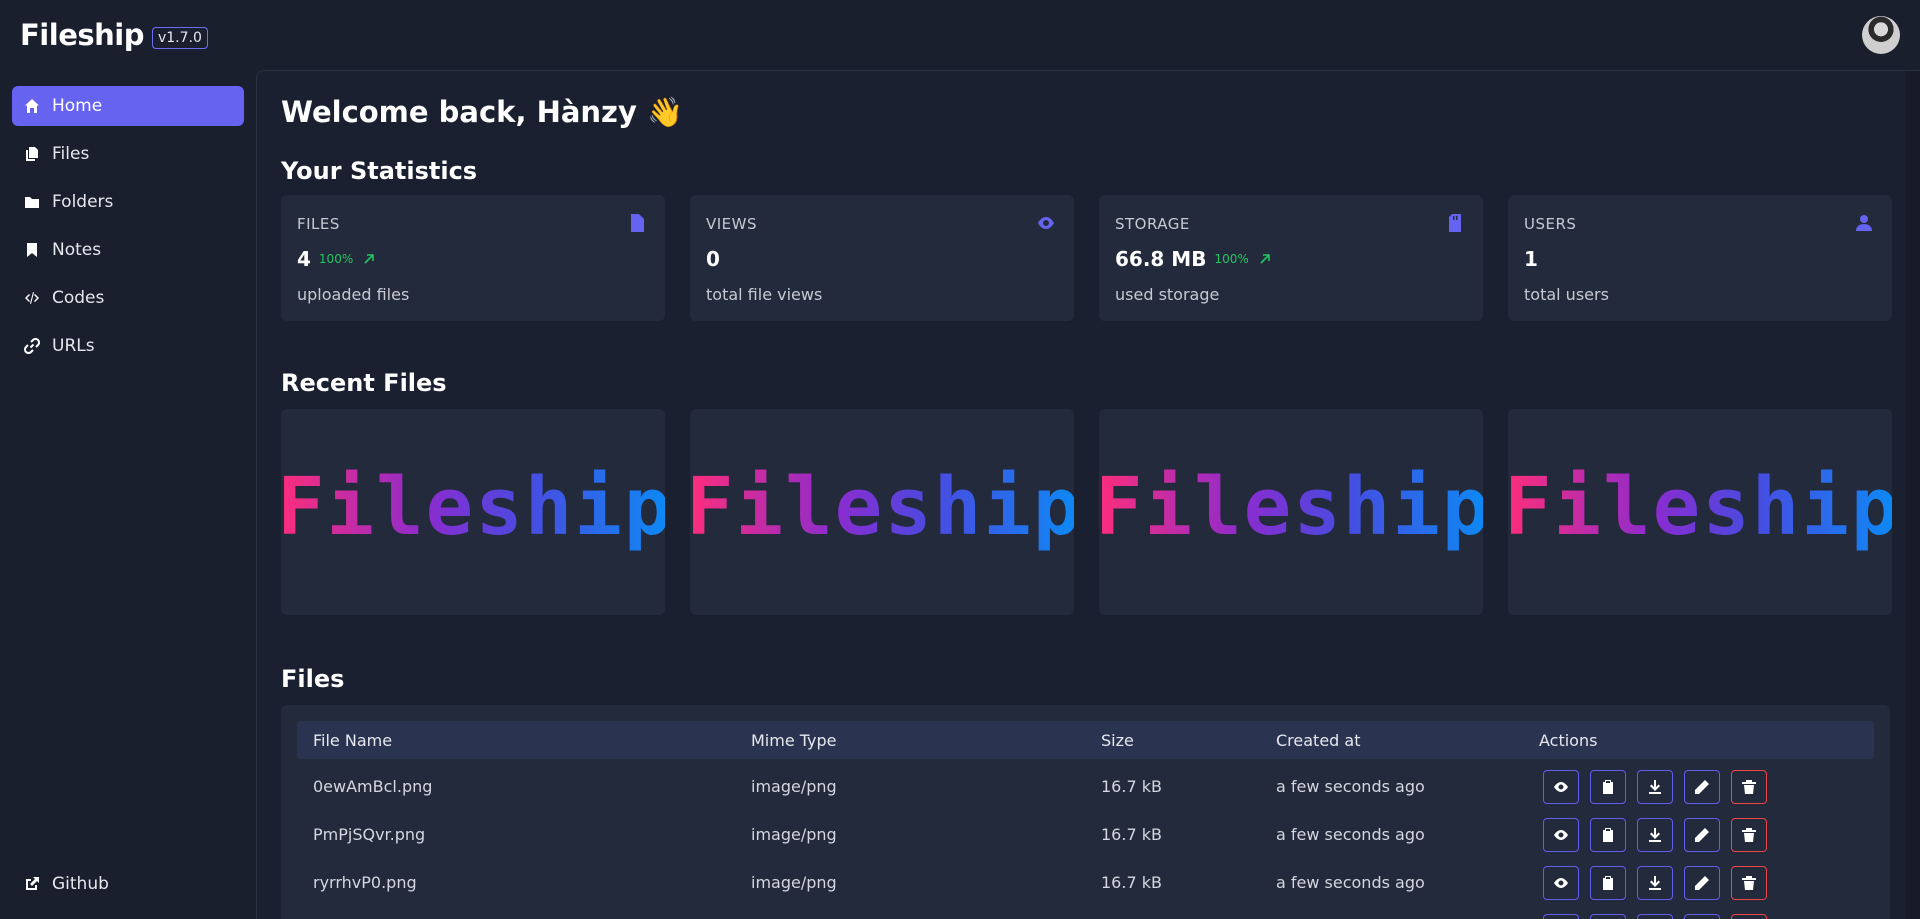 This screenshot has width=1920, height=919. Describe the element at coordinates (128, 202) in the screenshot. I see `sidebar-item-folders: Folders` at that location.